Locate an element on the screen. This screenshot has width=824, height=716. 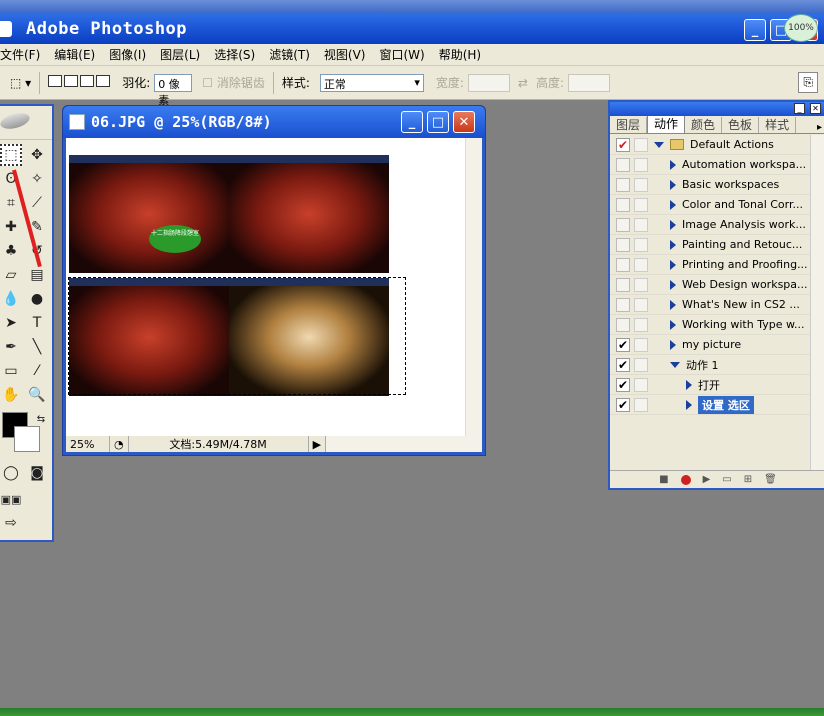
panel-tab: 色板 is located at coordinates (741, 125).